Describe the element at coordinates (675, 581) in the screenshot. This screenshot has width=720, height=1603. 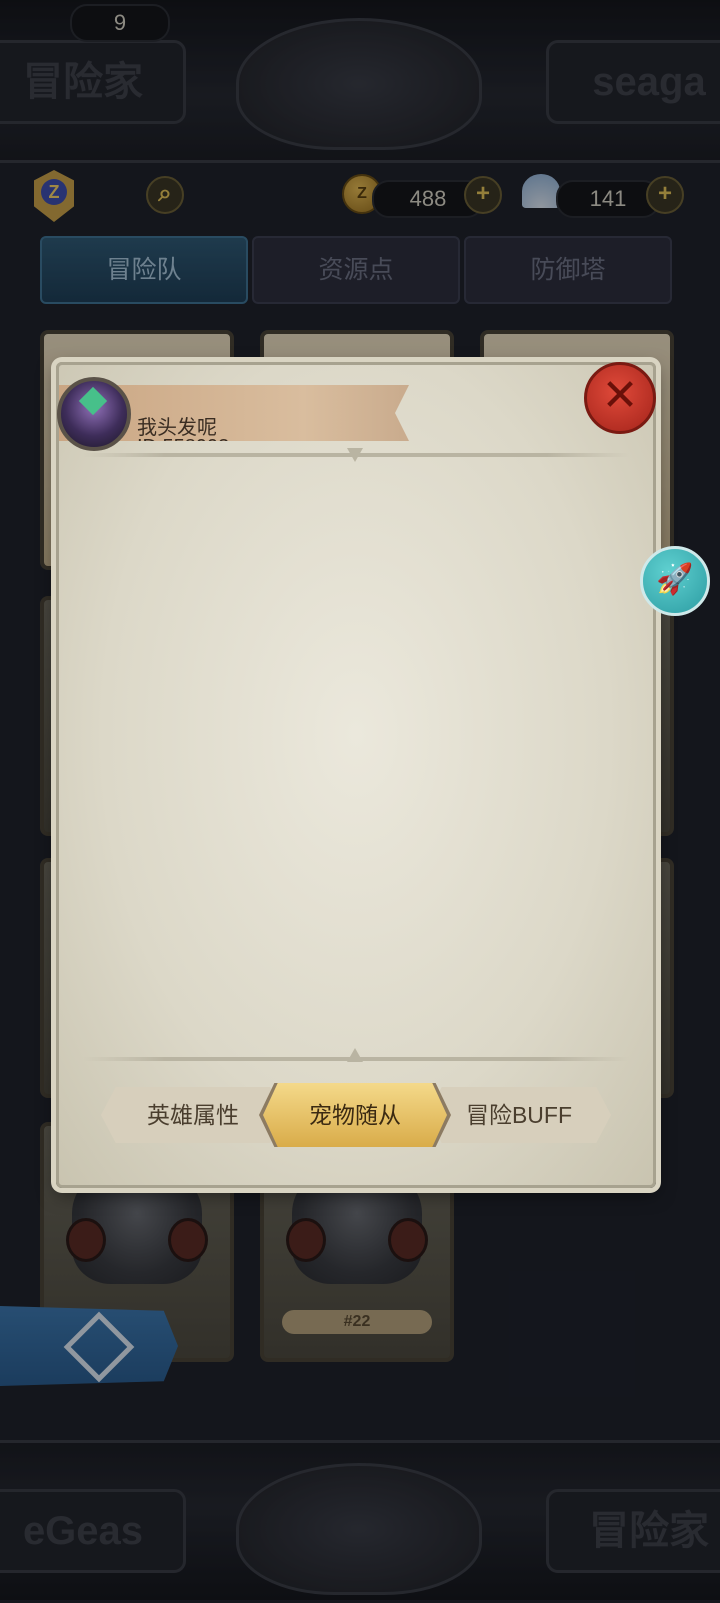
I see `rocket-icon: 🚀` at that location.